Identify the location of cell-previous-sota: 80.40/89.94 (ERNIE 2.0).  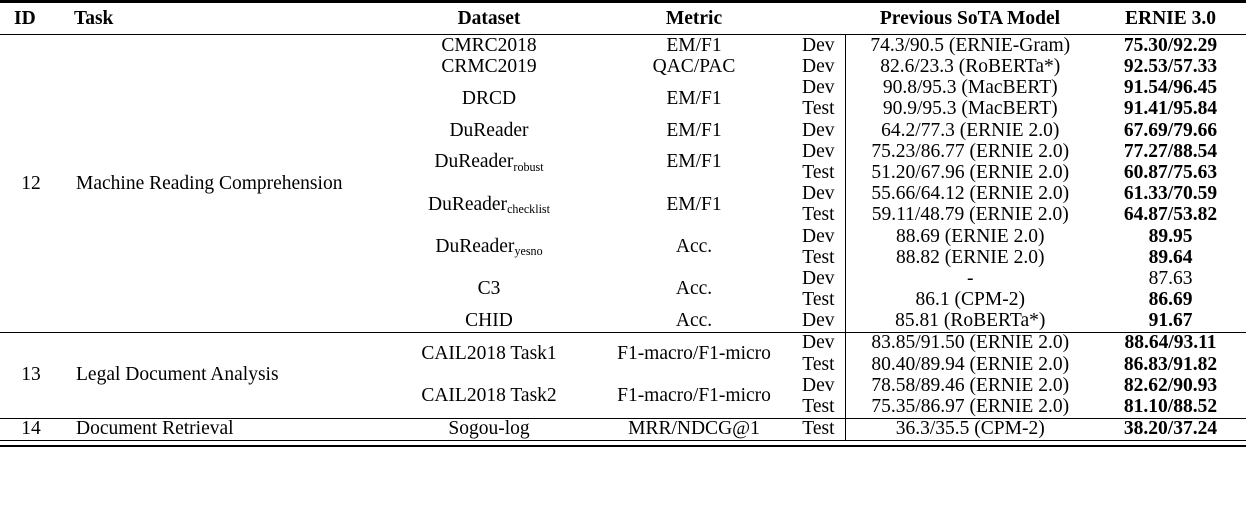
(969, 365).